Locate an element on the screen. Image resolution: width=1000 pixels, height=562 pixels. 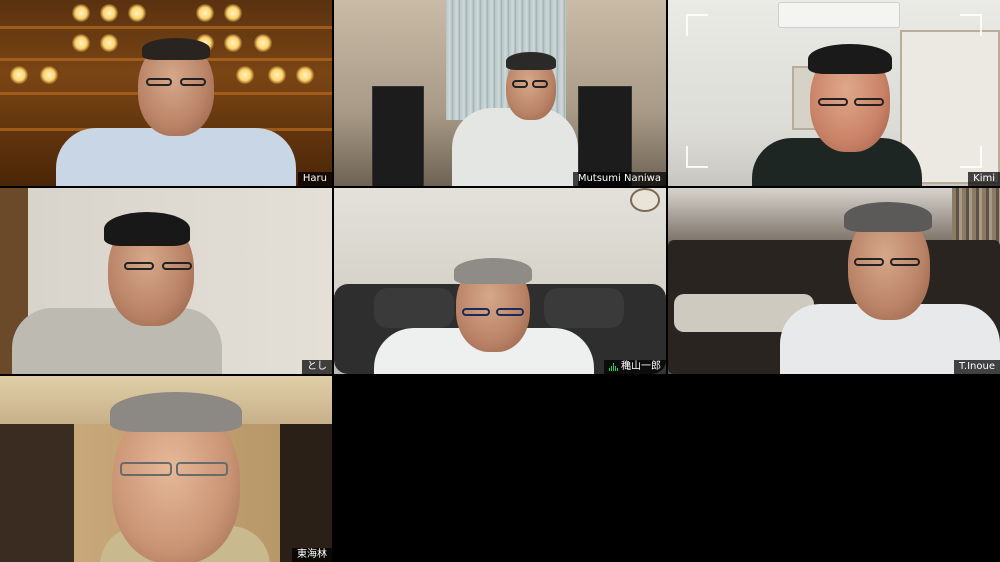
participant-name-label: Kimi is located at coordinates (984, 179).